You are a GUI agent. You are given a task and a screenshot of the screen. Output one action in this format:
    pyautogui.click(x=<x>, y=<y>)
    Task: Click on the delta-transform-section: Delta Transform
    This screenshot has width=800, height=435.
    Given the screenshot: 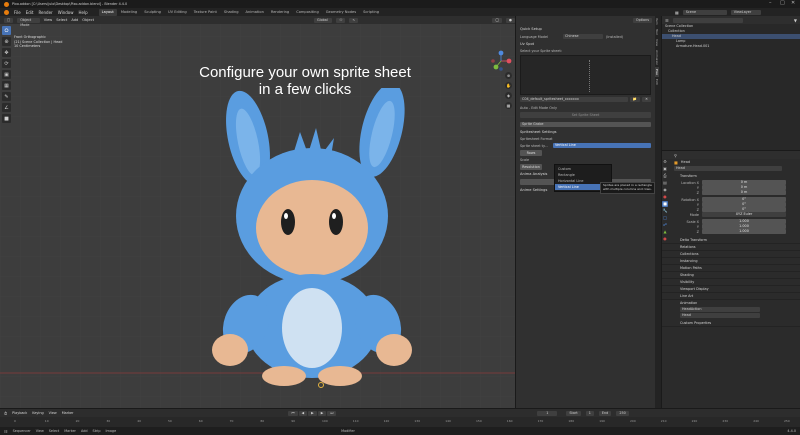 What is the action you would take?
    pyautogui.click(x=731, y=240)
    